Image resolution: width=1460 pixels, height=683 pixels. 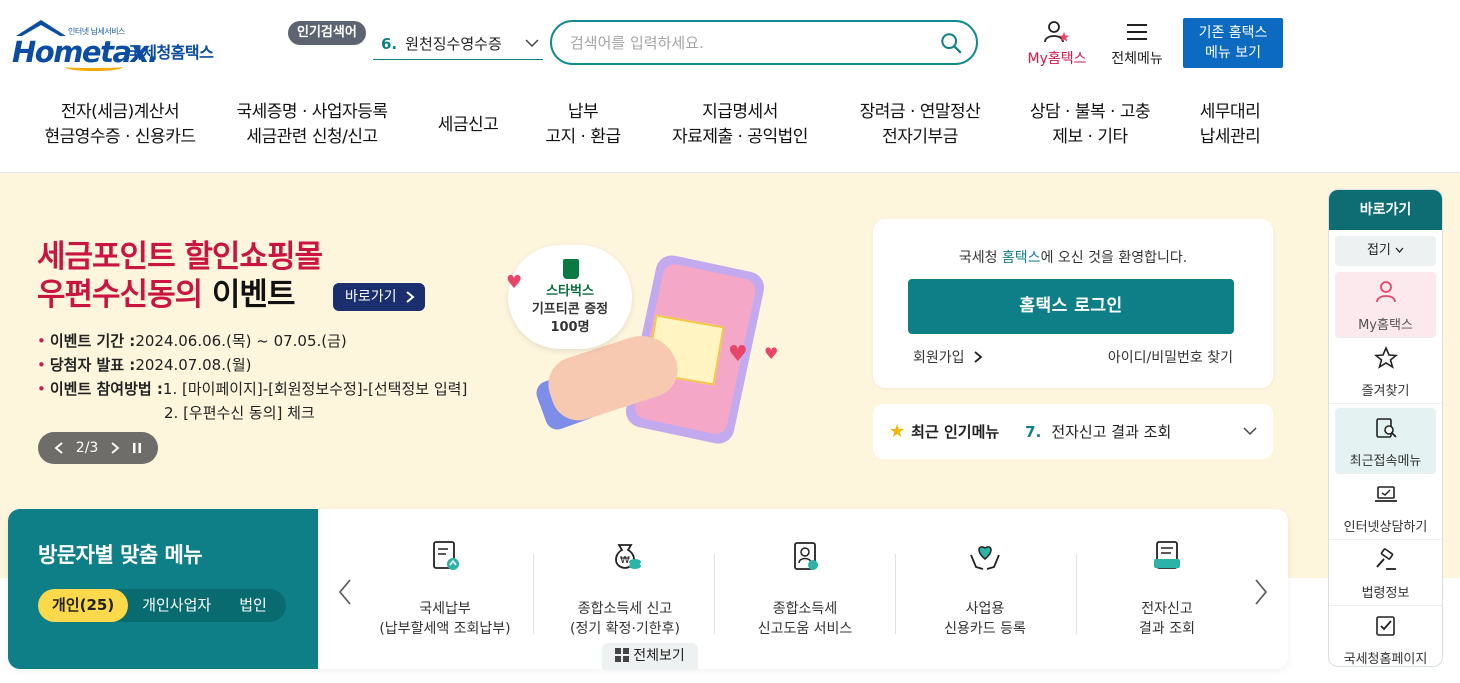 I want to click on checklist-icon, so click(x=1385, y=626).